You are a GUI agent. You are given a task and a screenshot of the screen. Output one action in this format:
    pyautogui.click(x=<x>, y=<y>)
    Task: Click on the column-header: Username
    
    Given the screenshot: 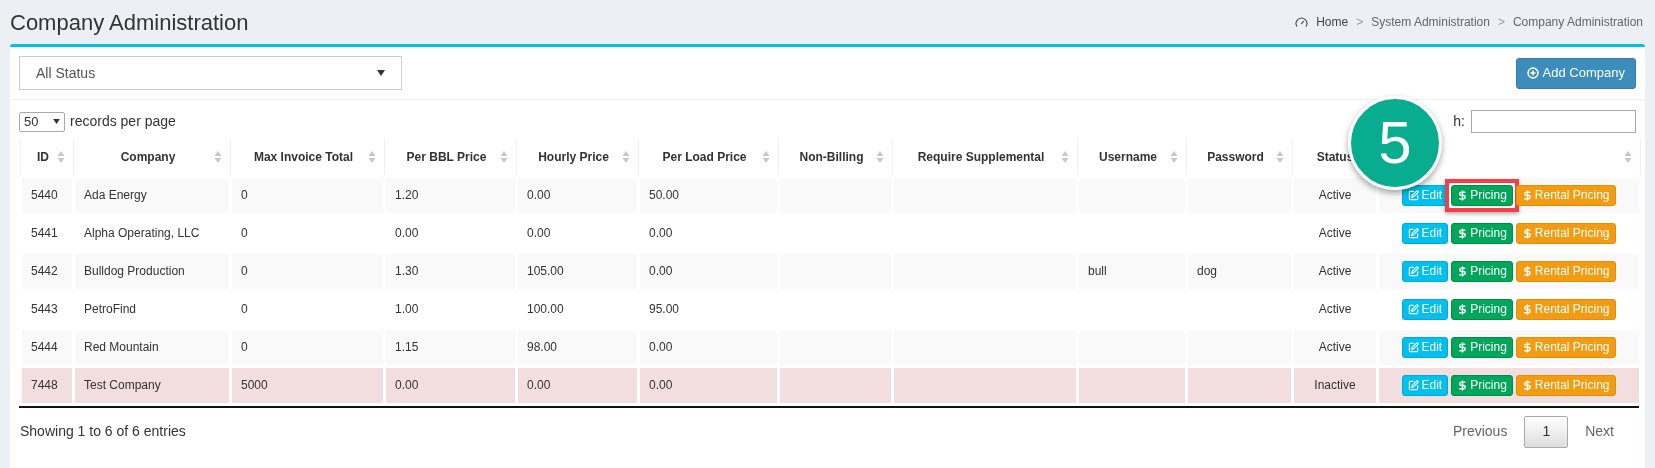 What is the action you would take?
    pyautogui.click(x=1128, y=156)
    